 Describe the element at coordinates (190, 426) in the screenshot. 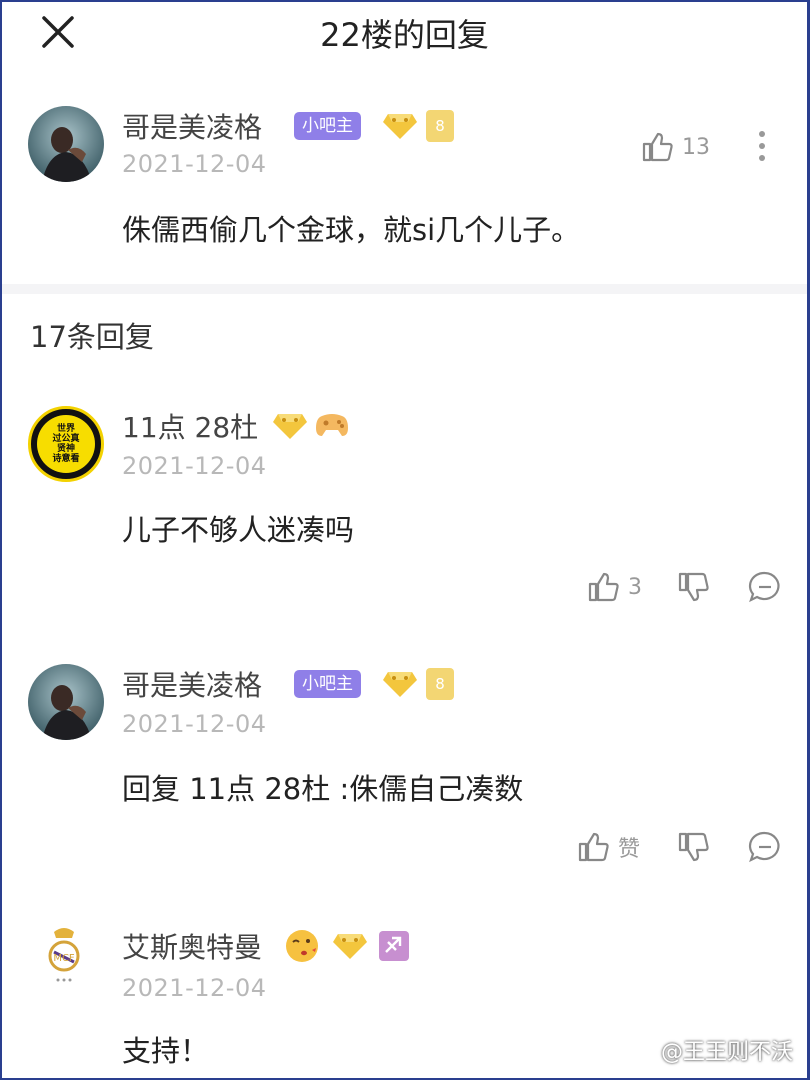

I see `username: 11点 28杜` at that location.